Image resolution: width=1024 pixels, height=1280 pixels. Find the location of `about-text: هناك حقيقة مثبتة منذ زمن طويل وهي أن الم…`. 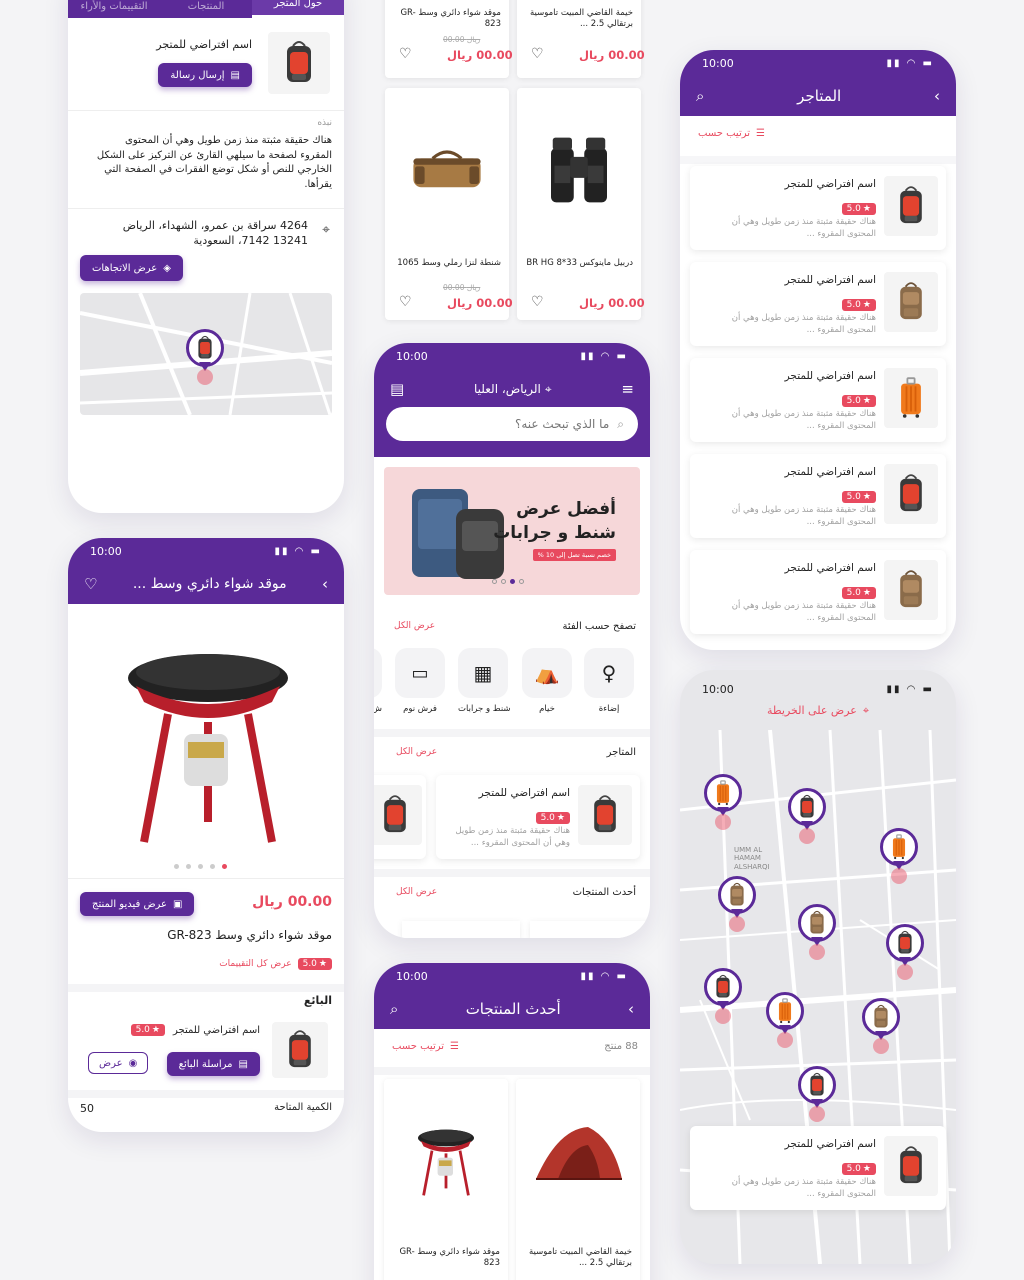

about-text: هناك حقيقة مثبتة منذ زمن طويل وهي أن الم… is located at coordinates (214, 162).